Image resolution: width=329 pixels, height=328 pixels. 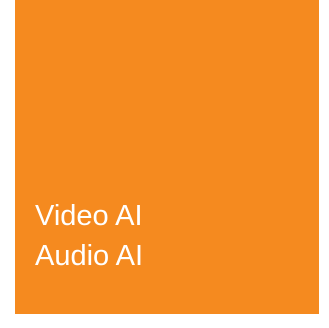 I want to click on tile-label-list: Video AI Audio AI, so click(x=89, y=236).